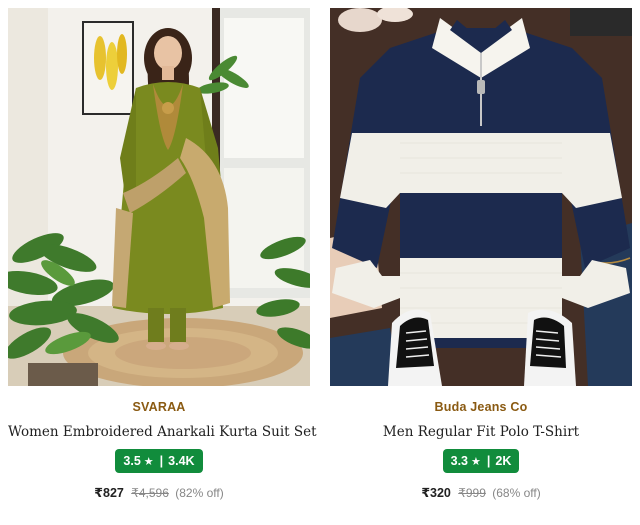 This screenshot has width=640, height=525. What do you see at coordinates (459, 461) in the screenshot?
I see `rating-value: 3.3` at bounding box center [459, 461].